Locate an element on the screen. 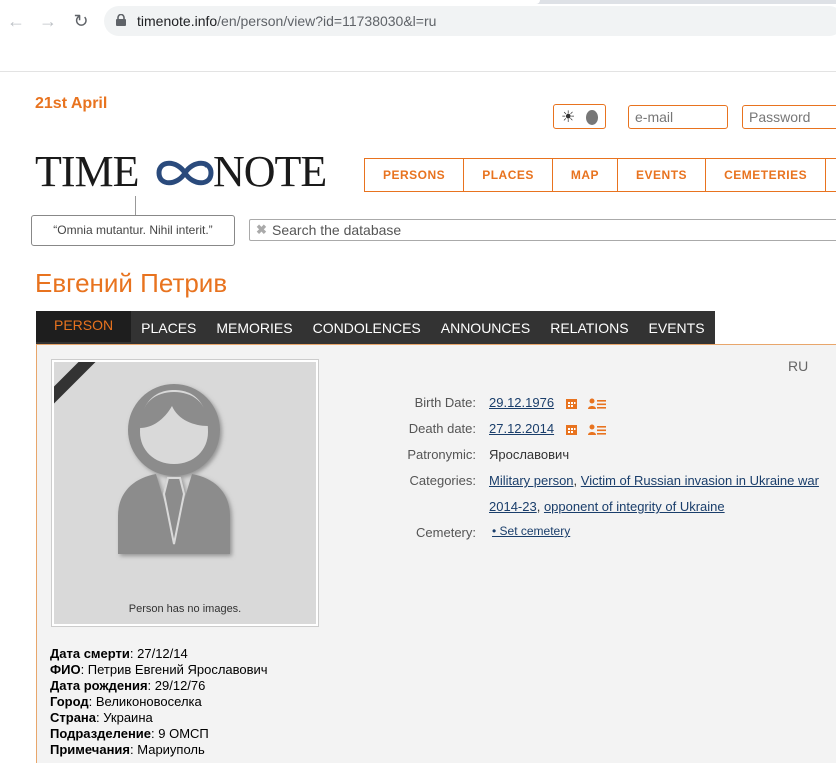 This screenshot has height=763, width=836. tab-person: PERSON is located at coordinates (84, 326).